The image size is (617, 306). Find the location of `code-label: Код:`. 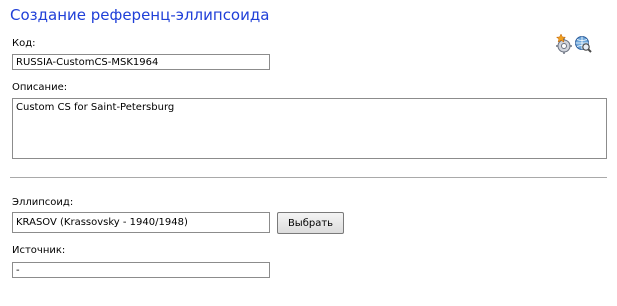

code-label: Код: is located at coordinates (24, 43).